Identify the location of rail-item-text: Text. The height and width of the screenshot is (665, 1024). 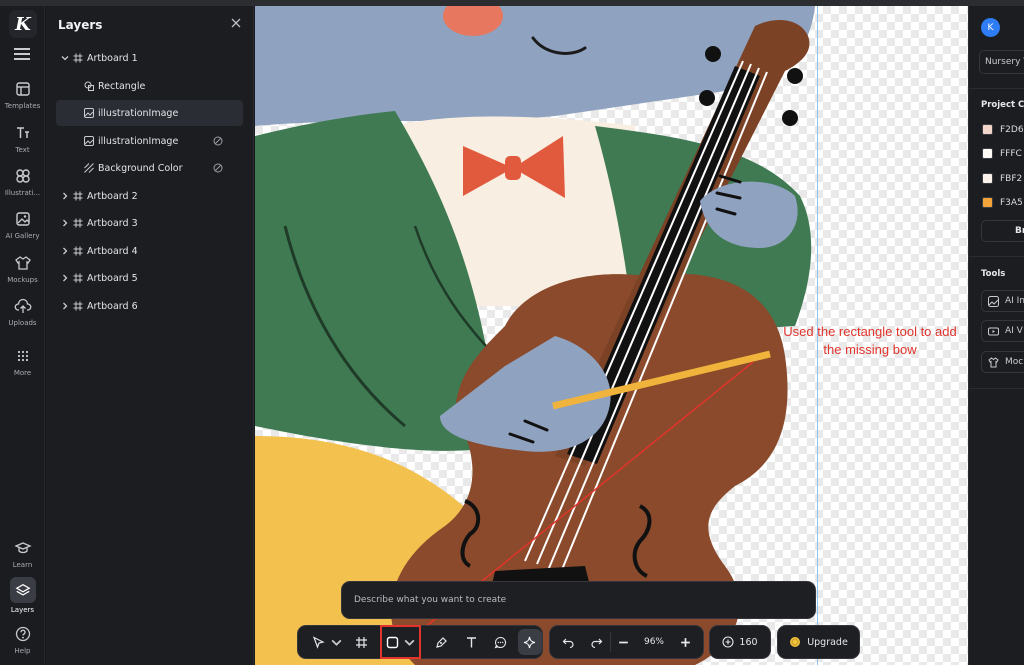
(22, 139).